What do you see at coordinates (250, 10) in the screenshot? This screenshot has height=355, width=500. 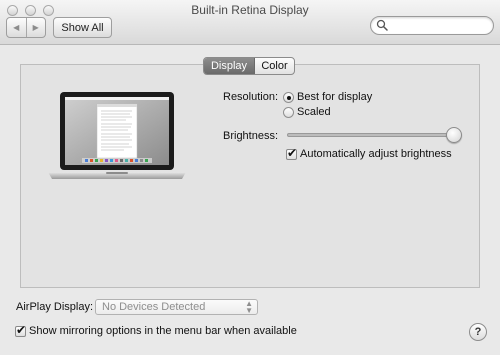 I see `window-title: Built-in Retina Display` at bounding box center [250, 10].